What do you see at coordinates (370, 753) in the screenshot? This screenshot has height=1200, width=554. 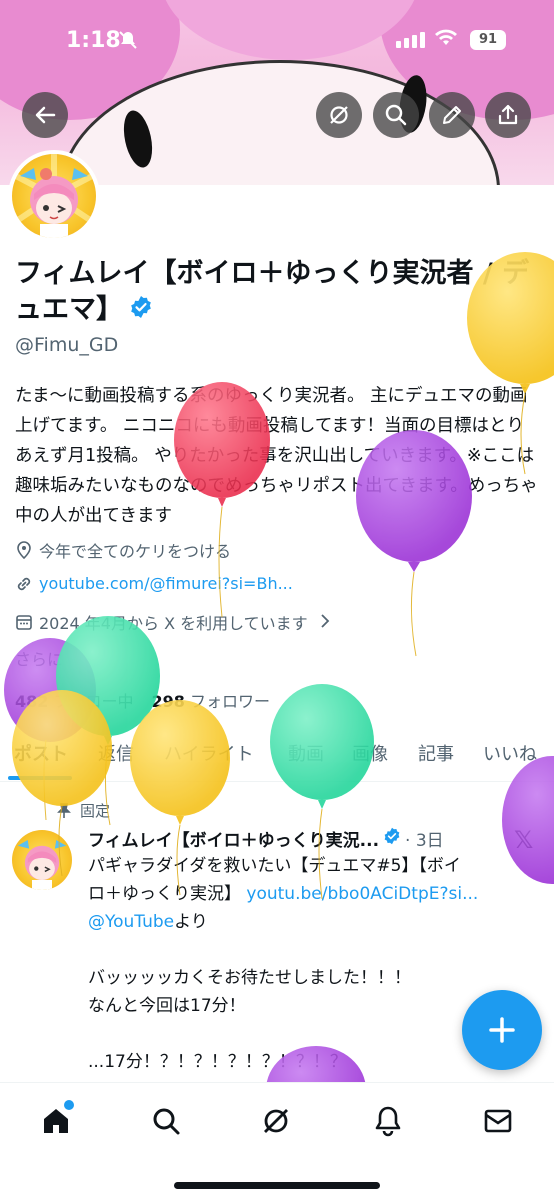 I see `tab-images: 画像` at bounding box center [370, 753].